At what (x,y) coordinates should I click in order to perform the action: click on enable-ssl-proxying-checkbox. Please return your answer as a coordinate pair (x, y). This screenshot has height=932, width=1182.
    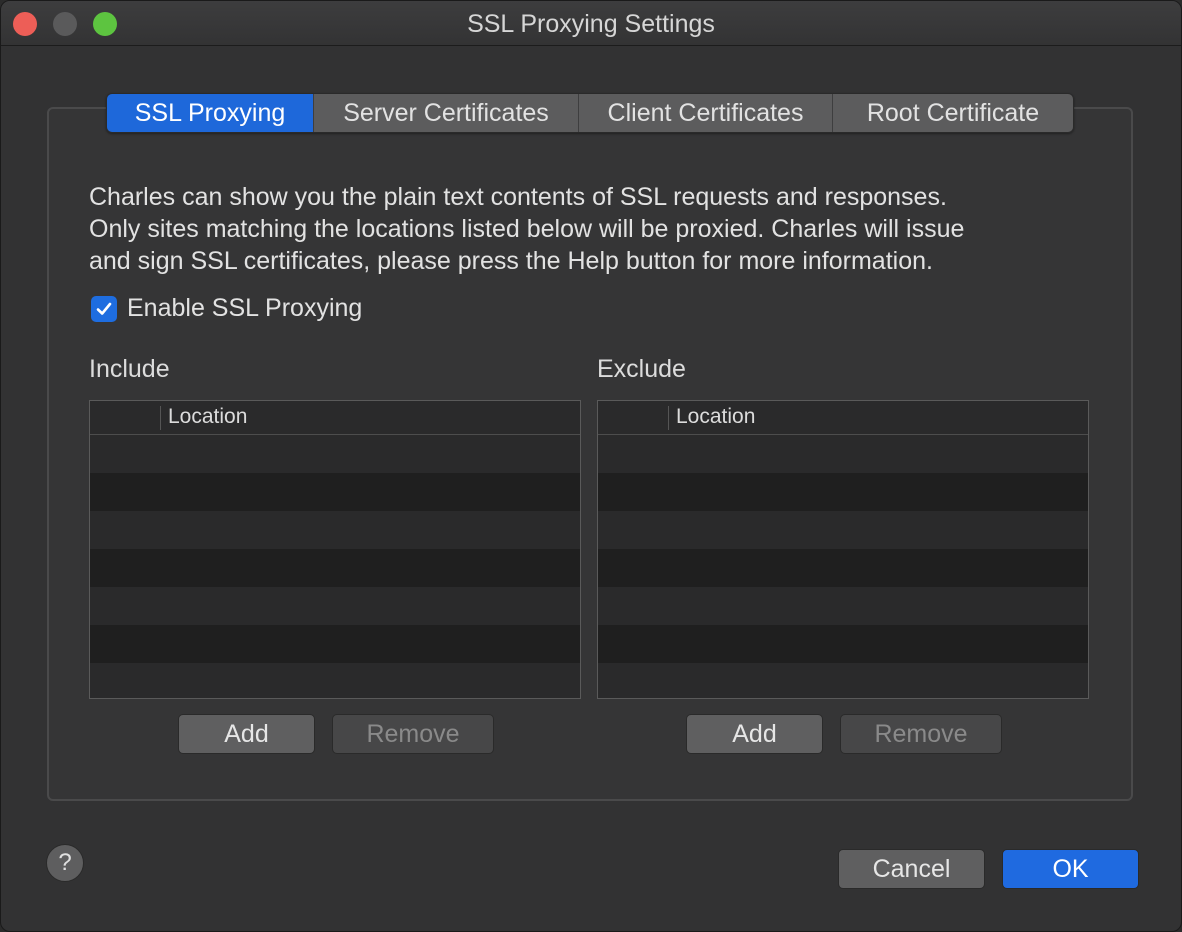
    Looking at the image, I should click on (104, 308).